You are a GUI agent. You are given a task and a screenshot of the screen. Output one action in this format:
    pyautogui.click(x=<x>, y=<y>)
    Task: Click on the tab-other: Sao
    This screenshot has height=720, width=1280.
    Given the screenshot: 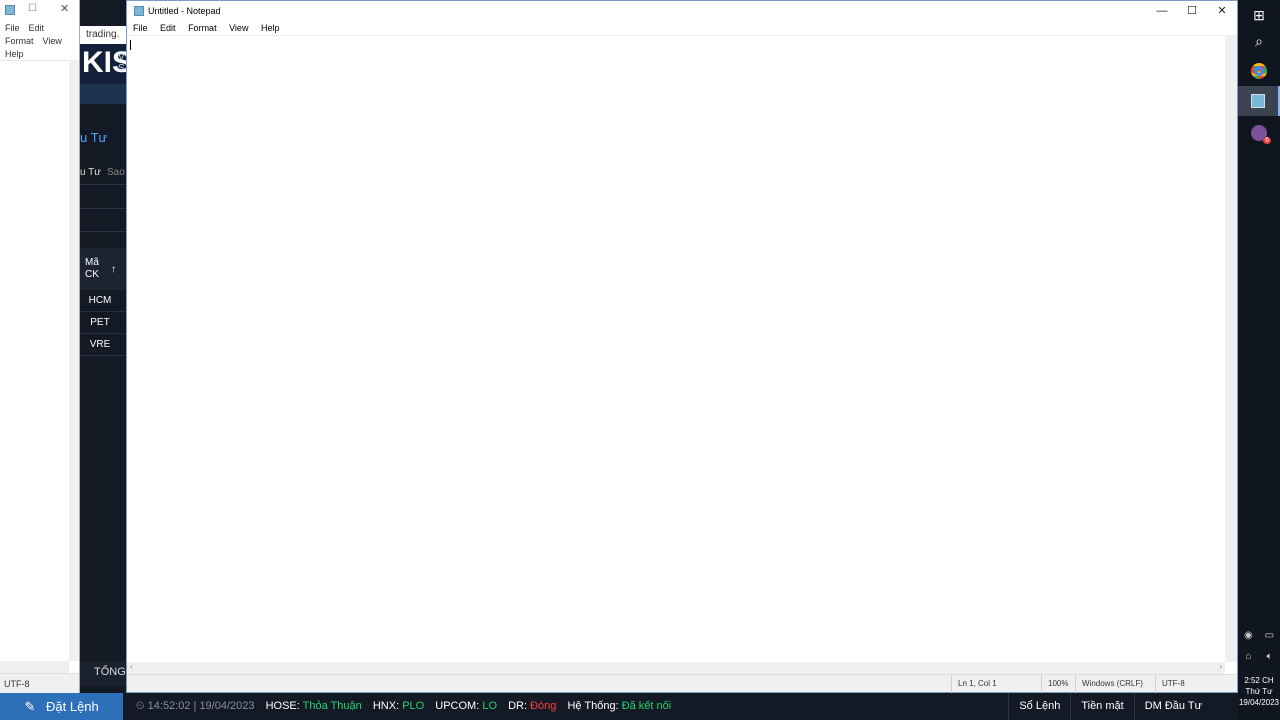 What is the action you would take?
    pyautogui.click(x=116, y=172)
    